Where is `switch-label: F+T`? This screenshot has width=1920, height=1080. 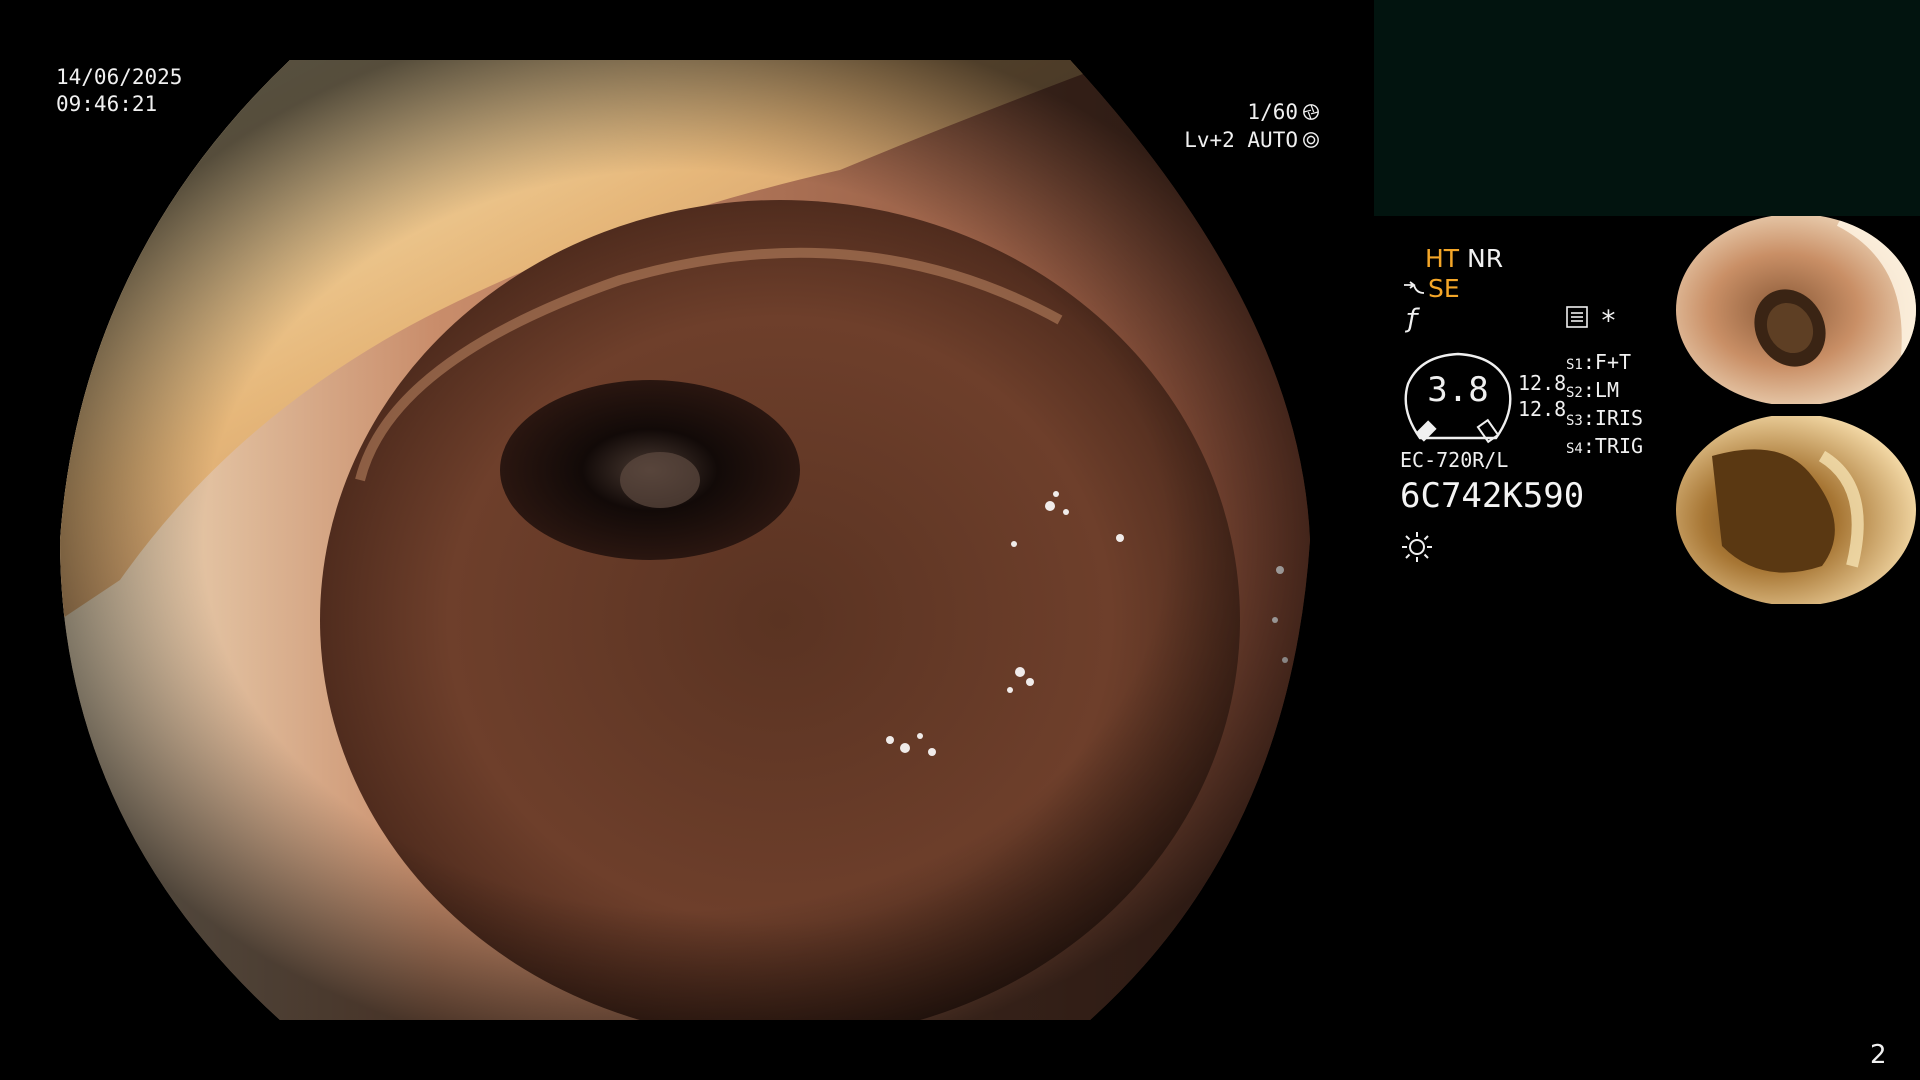 switch-label: F+T is located at coordinates (1613, 362).